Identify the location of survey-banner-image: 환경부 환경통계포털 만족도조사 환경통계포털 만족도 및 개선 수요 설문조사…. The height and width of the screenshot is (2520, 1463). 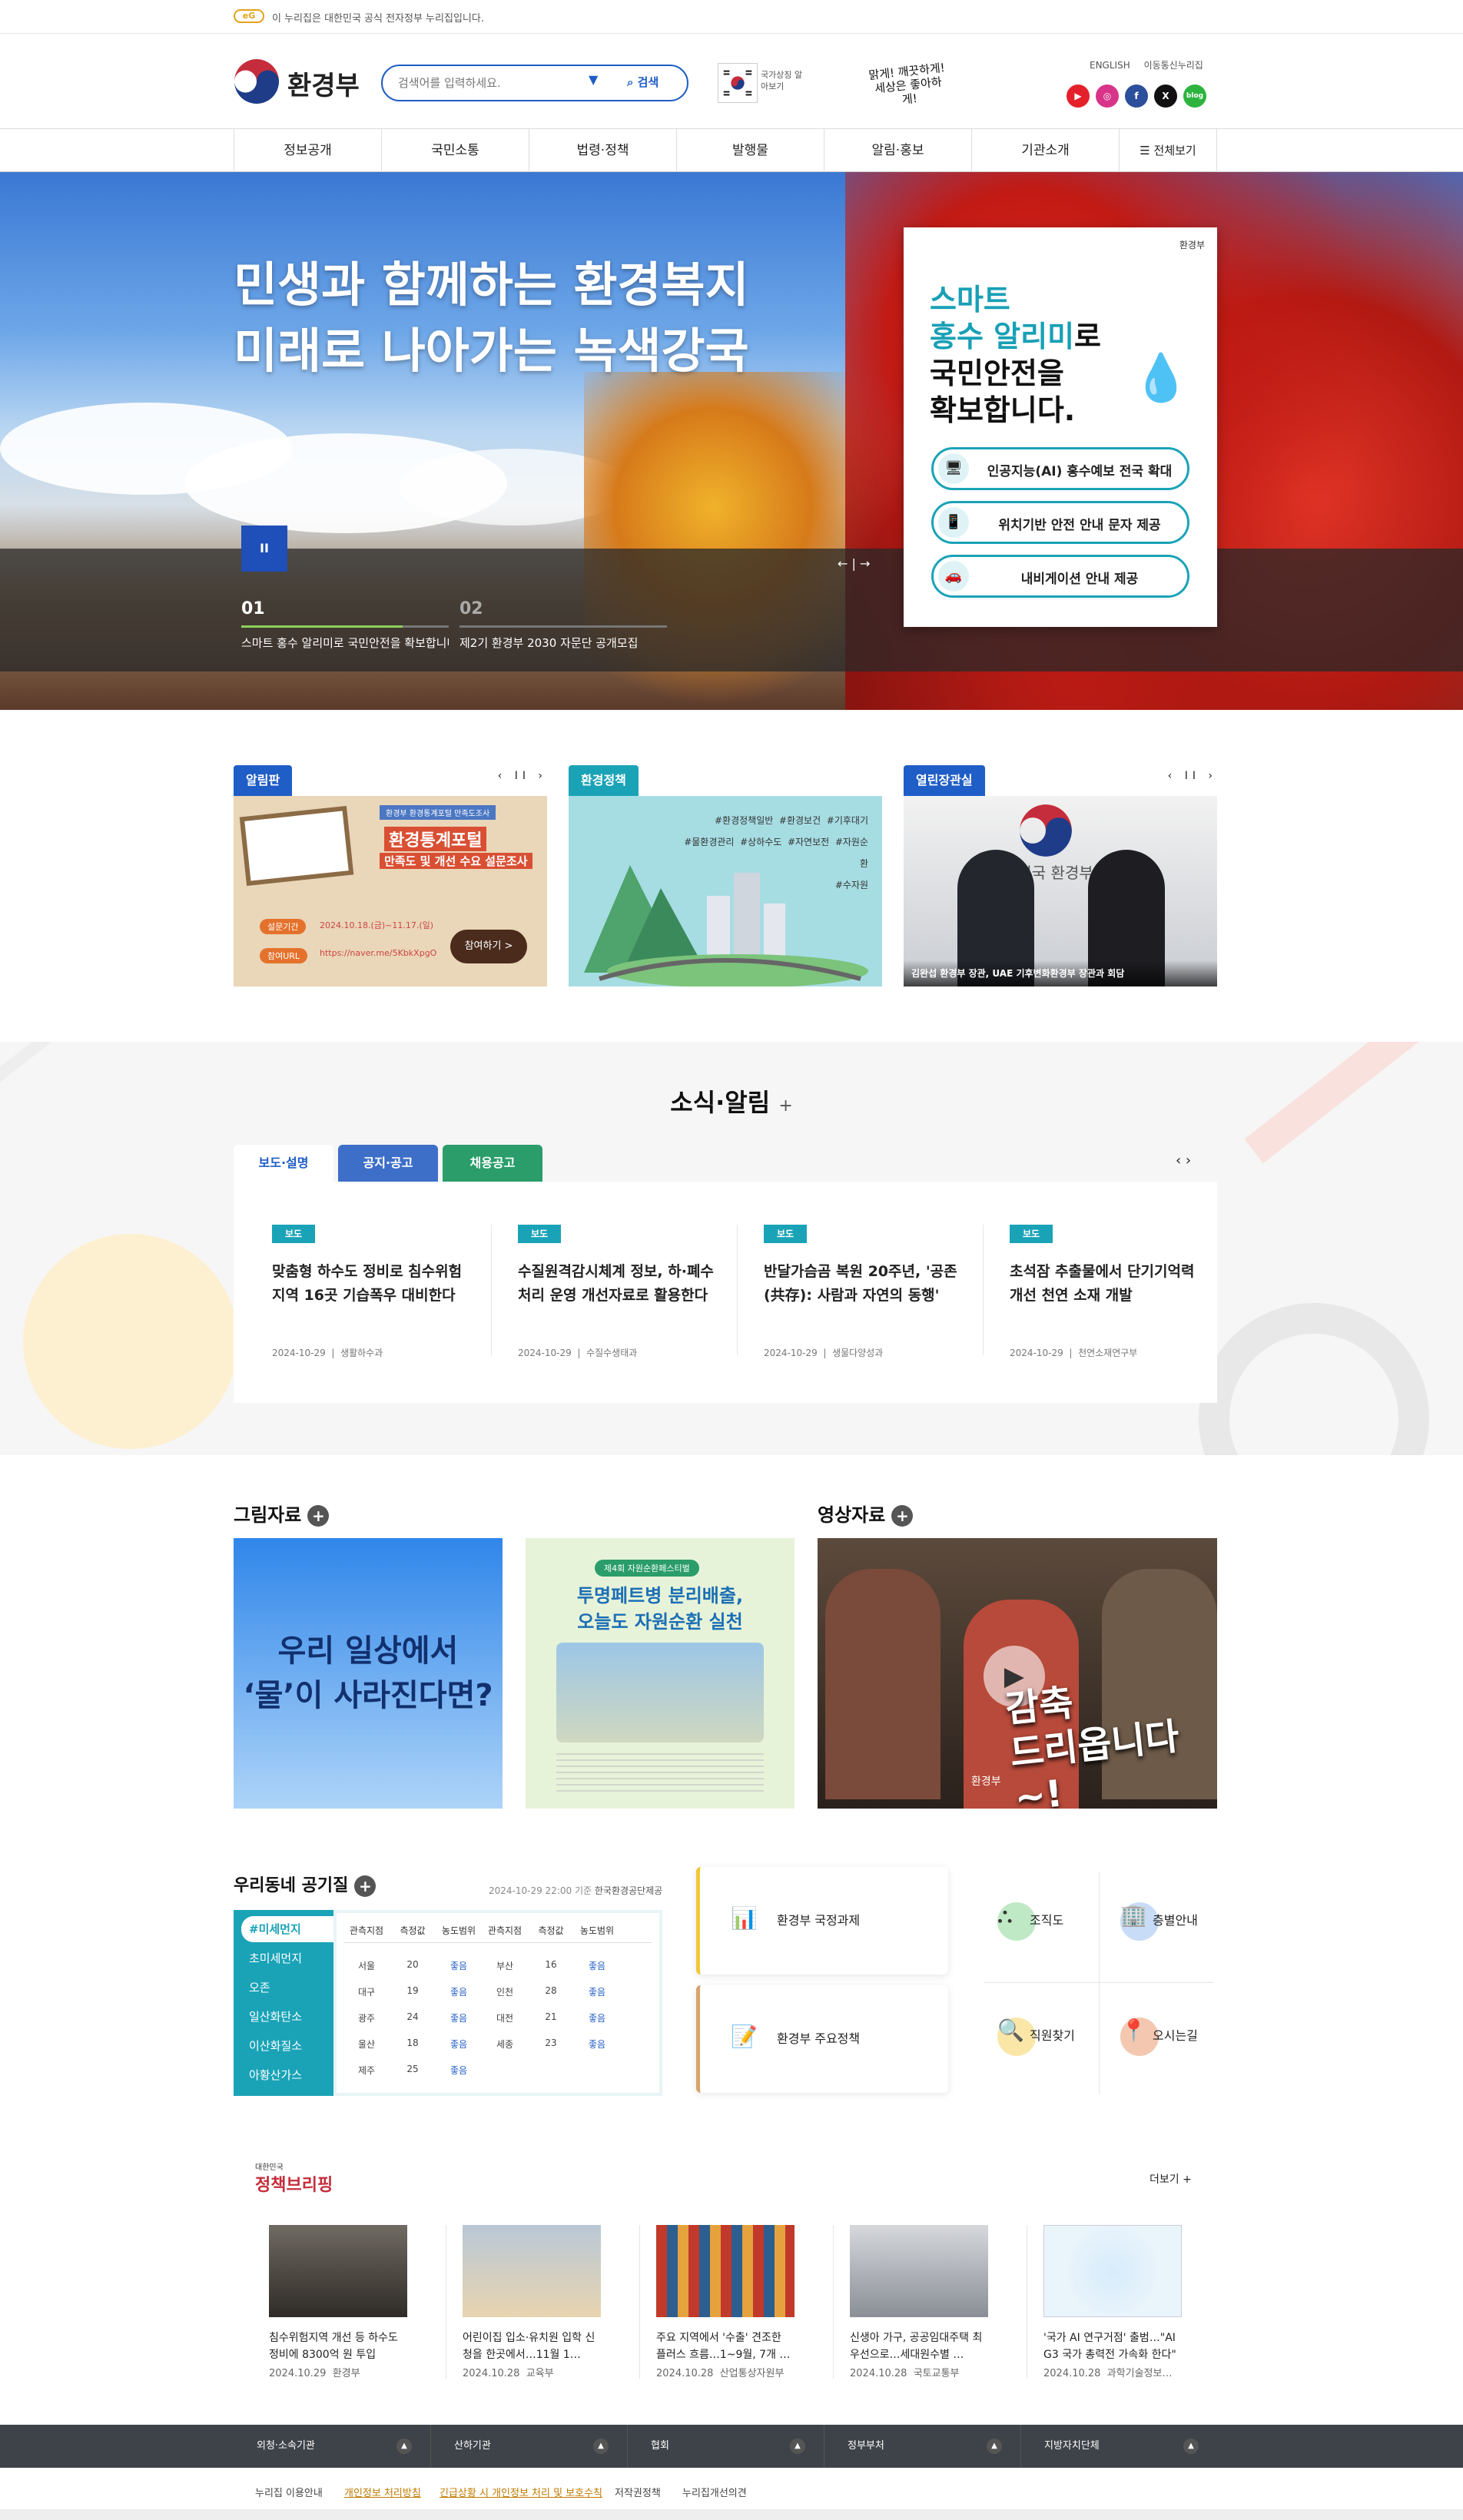
(390, 891).